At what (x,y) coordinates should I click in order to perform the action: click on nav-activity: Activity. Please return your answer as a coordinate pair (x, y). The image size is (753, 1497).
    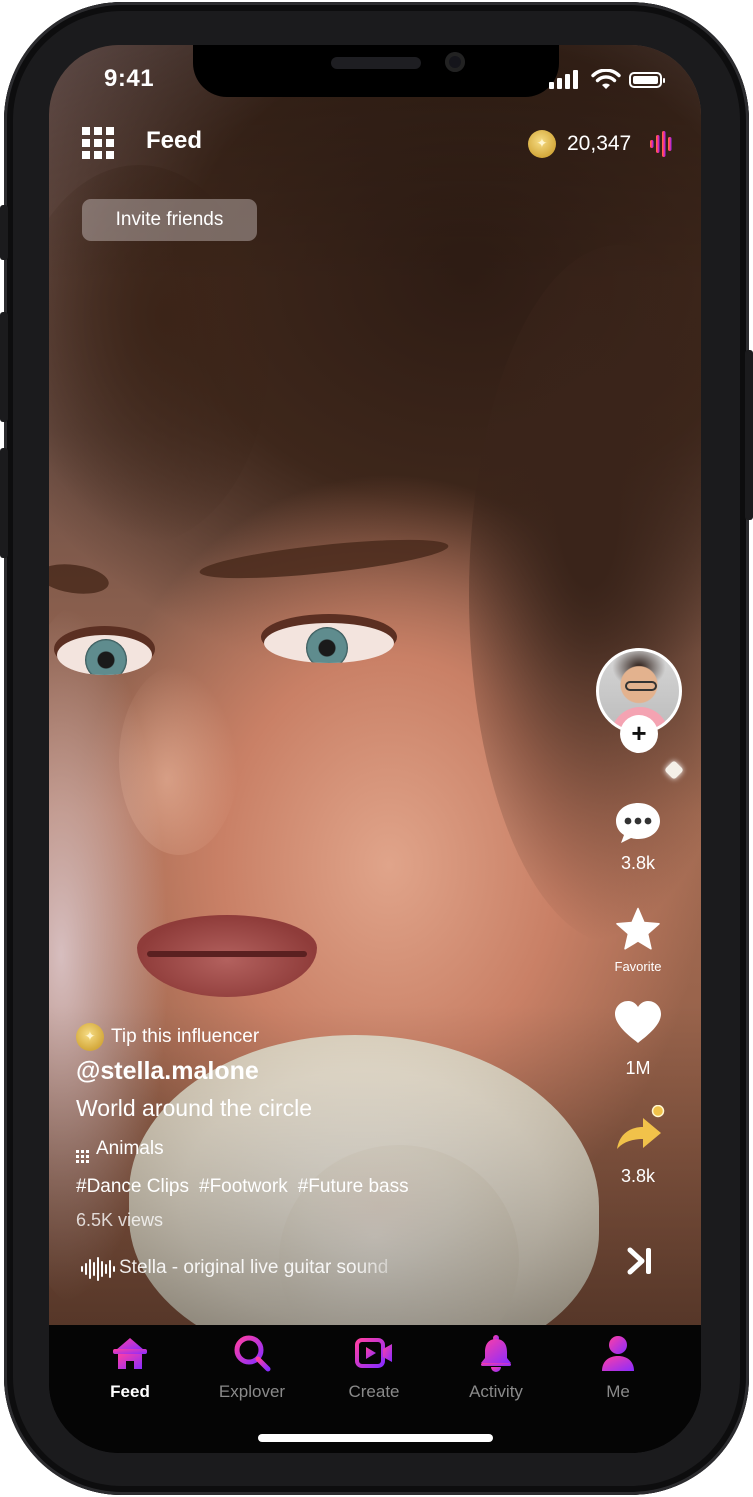
    Looking at the image, I should click on (496, 1368).